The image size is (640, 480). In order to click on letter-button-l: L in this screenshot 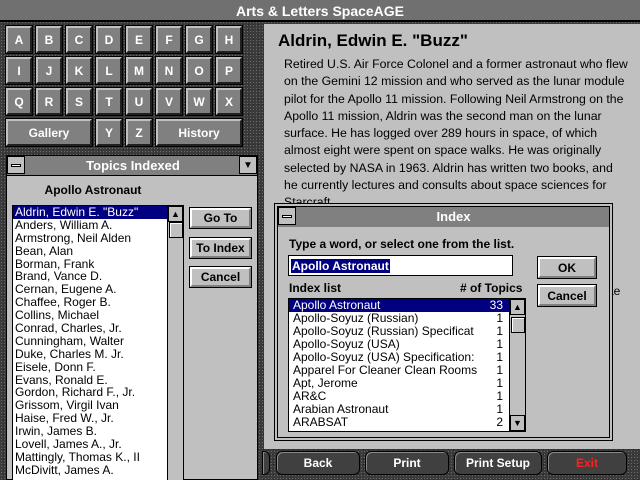, I will do `click(109, 70)`.